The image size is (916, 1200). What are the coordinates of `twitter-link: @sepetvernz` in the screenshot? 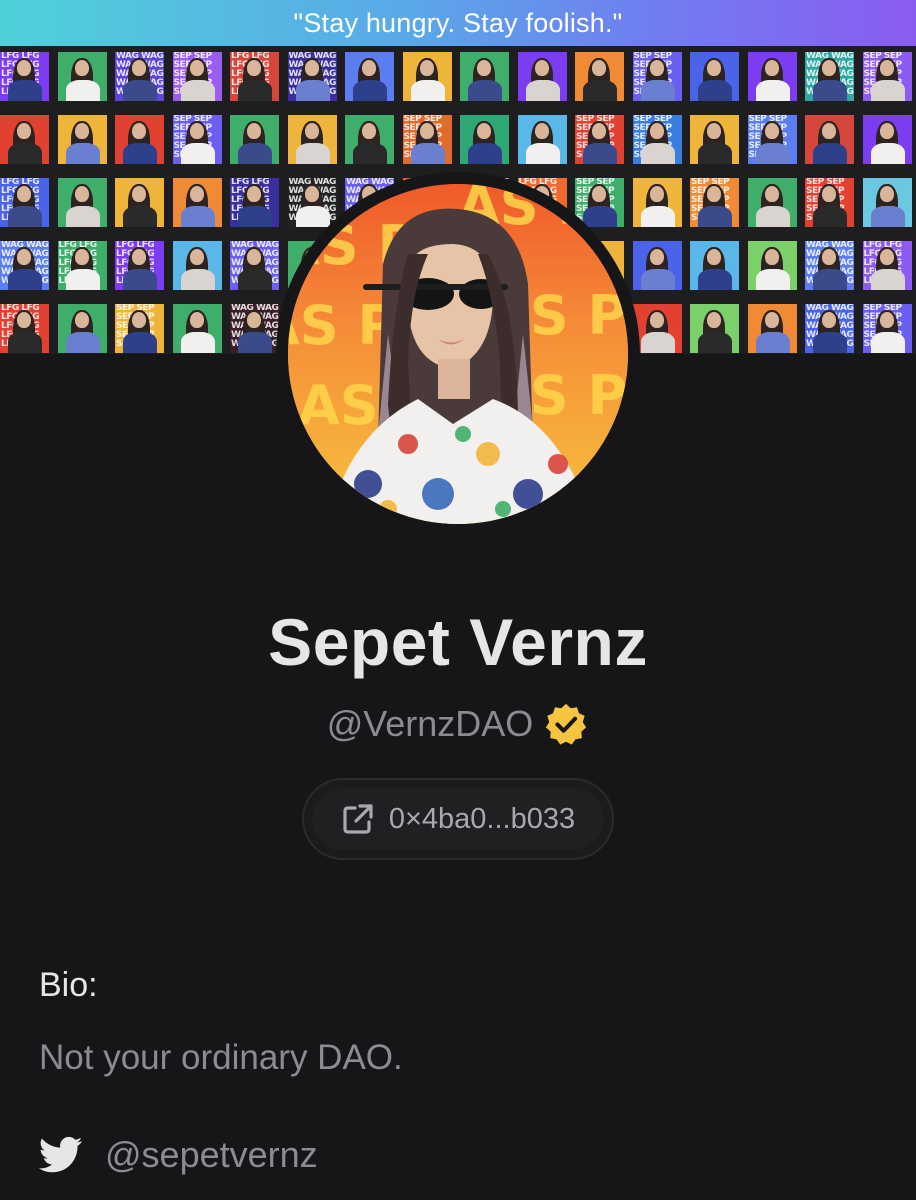 It's located at (178, 1155).